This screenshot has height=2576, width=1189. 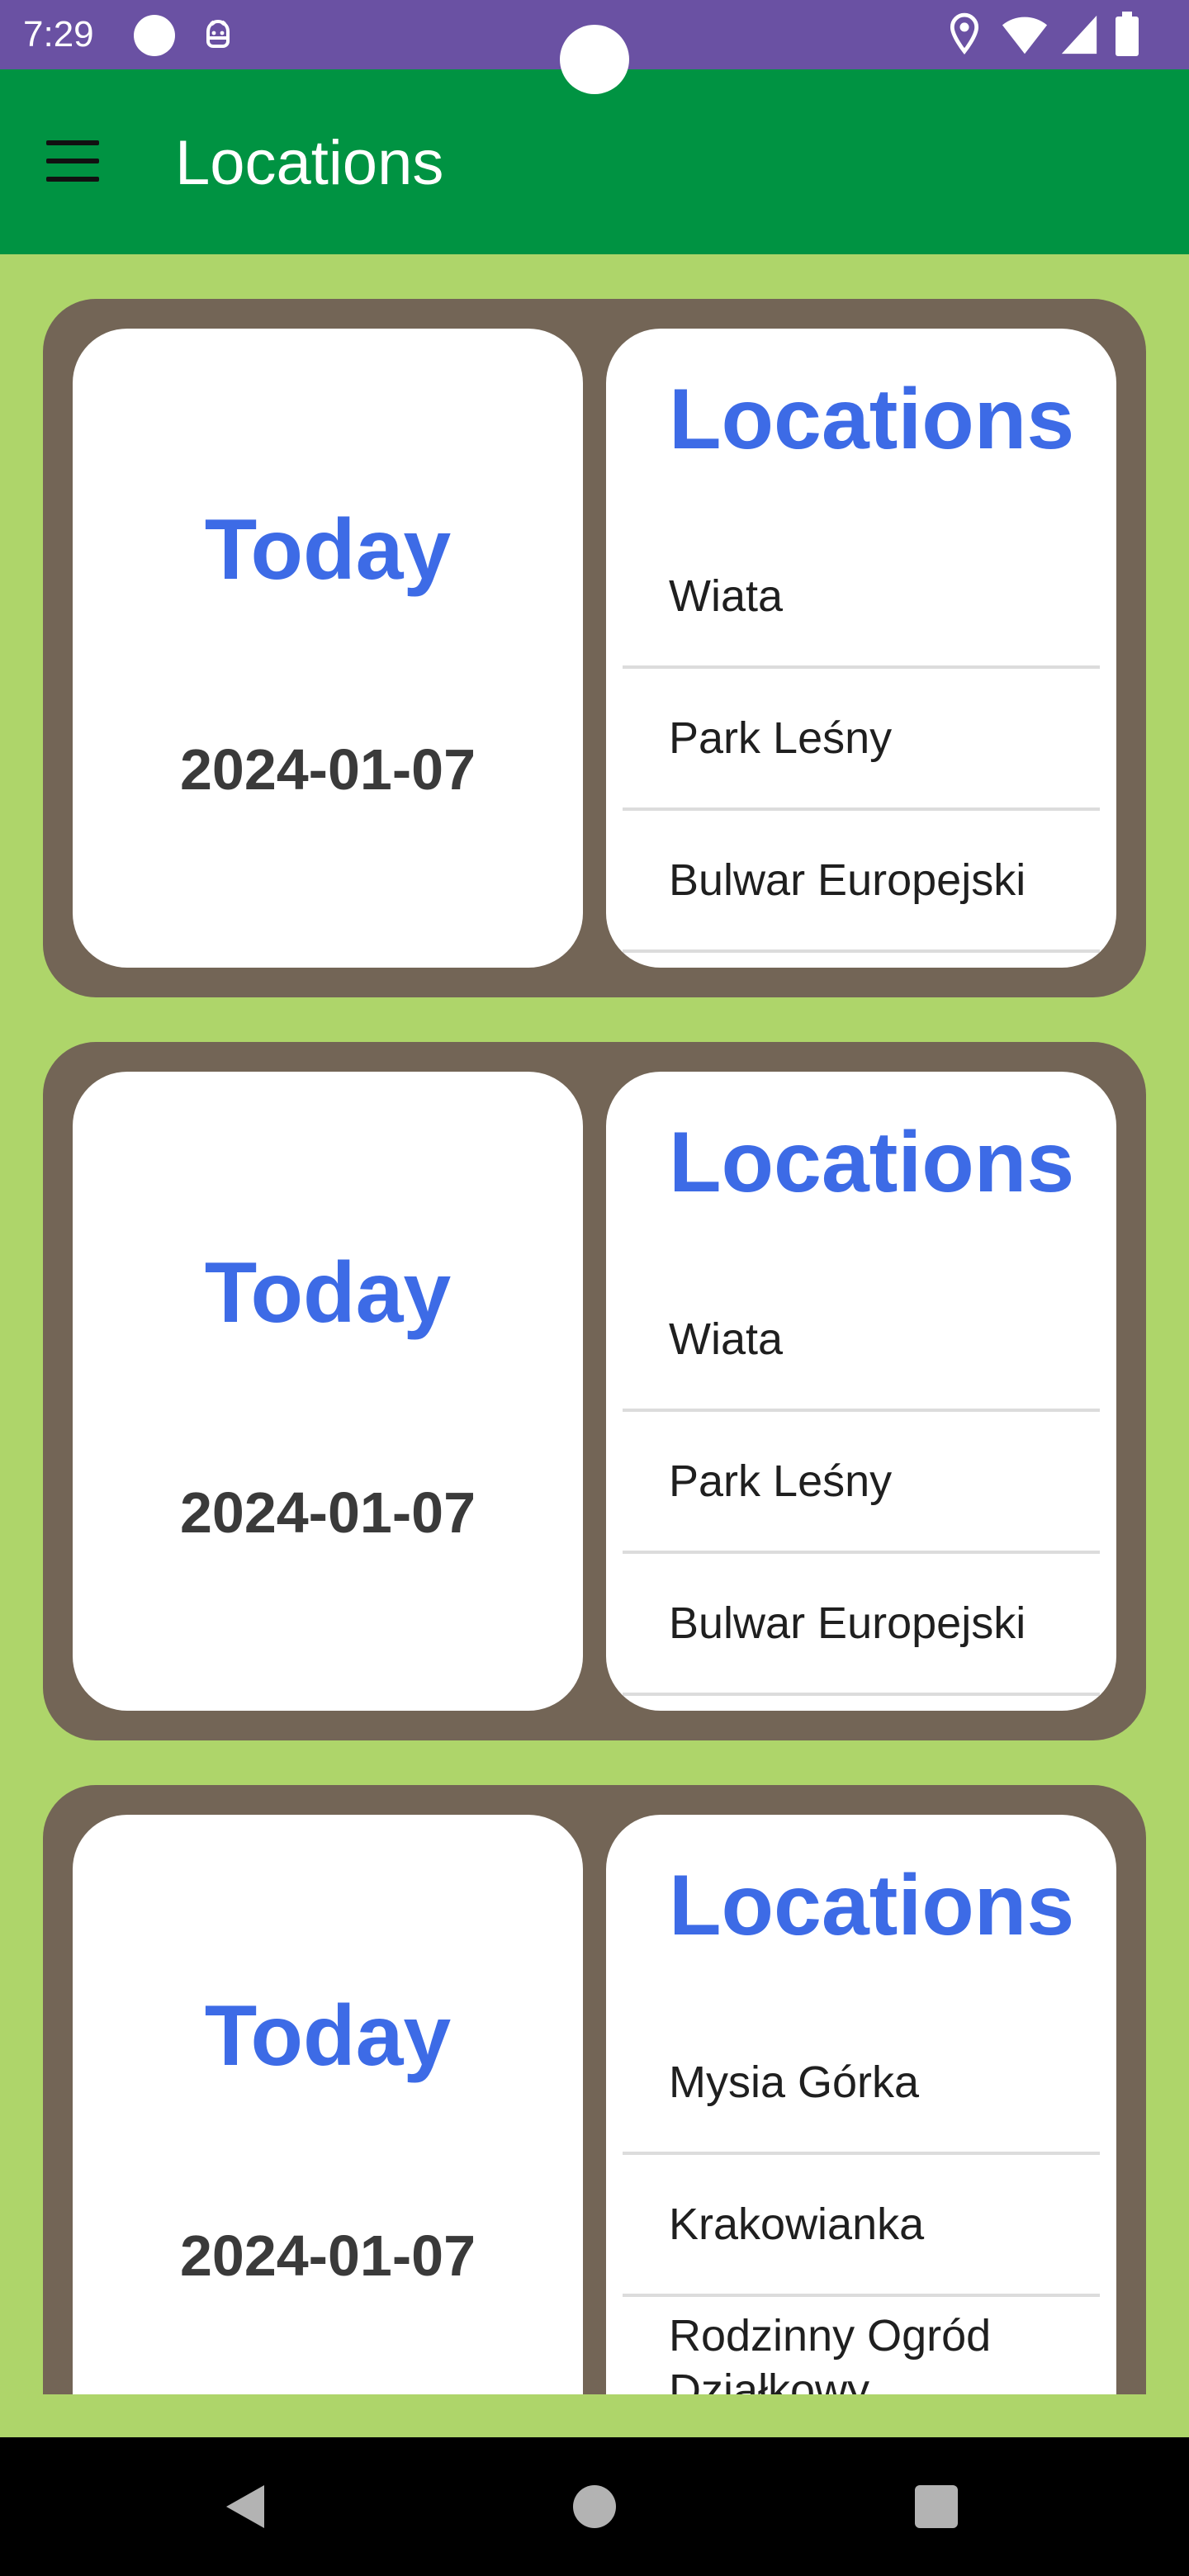 I want to click on home-icon, so click(x=594, y=2506).